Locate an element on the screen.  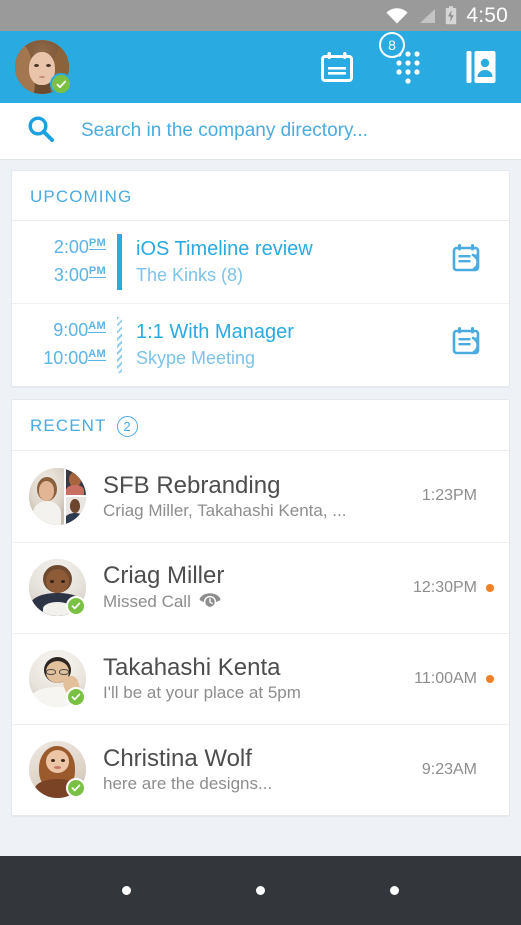
meeting-start-meridiem: PM is located at coordinates (97, 243).